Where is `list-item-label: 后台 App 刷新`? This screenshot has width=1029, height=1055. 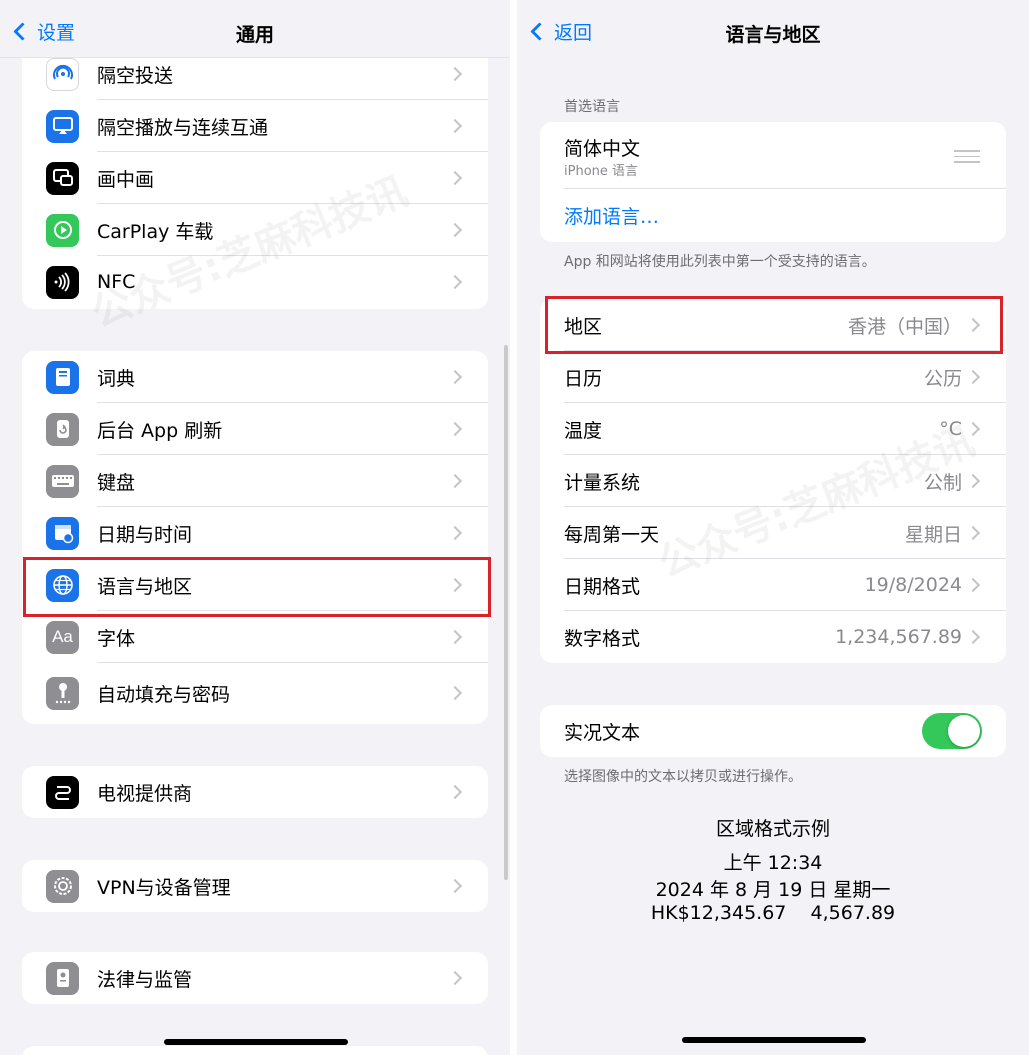 list-item-label: 后台 App 刷新 is located at coordinates (160, 430).